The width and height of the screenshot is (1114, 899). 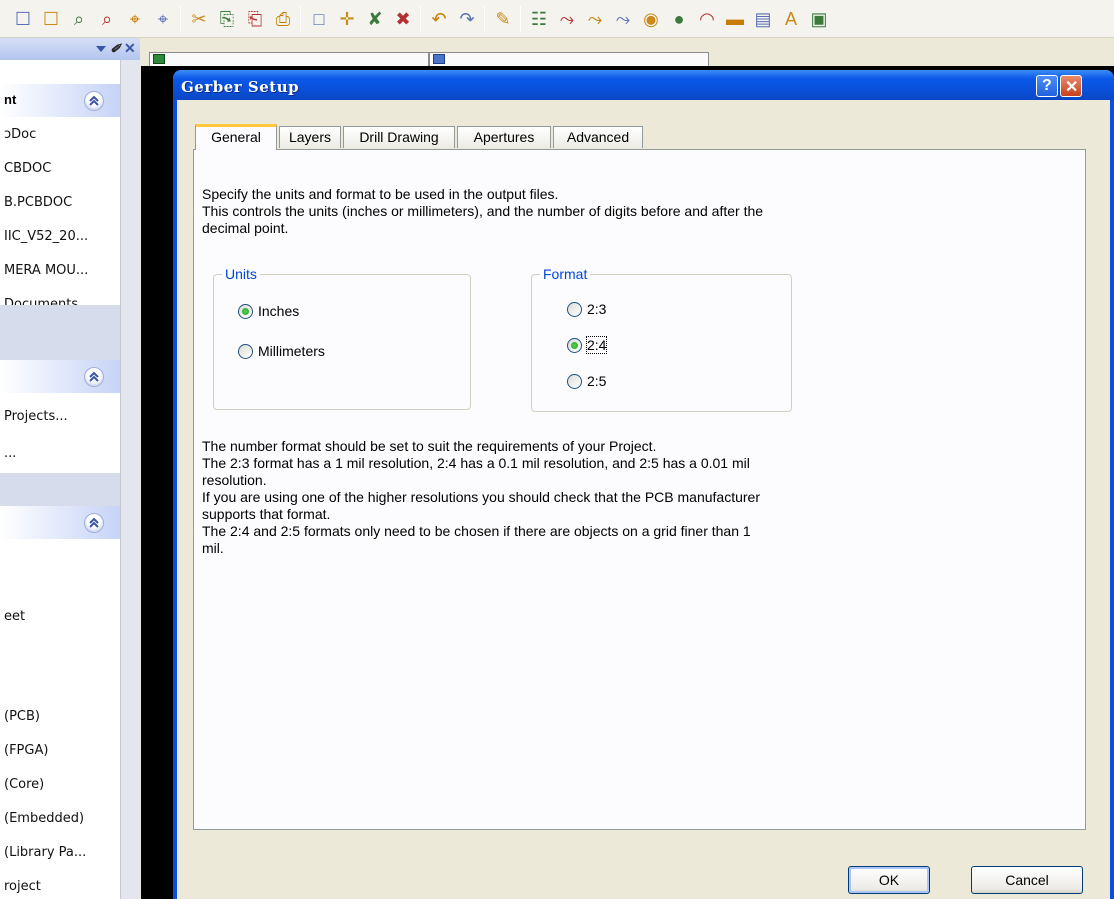 I want to click on tab-apertures: Apertures, so click(x=504, y=137).